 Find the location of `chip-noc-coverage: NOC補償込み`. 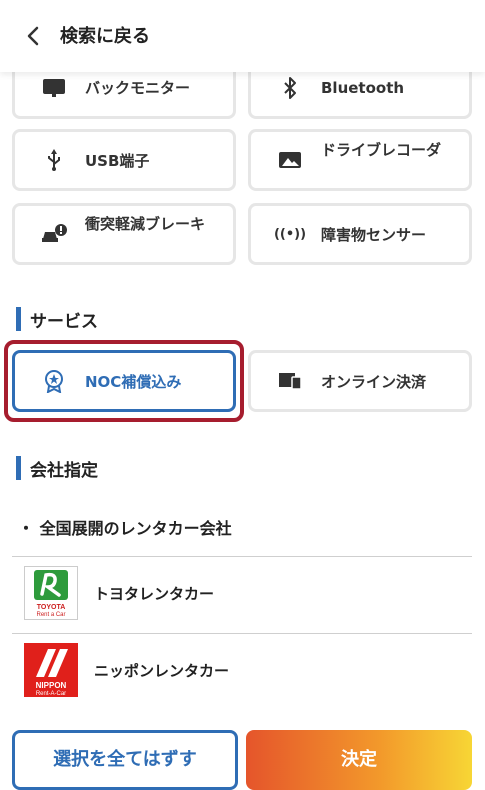

chip-noc-coverage: NOC補償込み is located at coordinates (124, 381).